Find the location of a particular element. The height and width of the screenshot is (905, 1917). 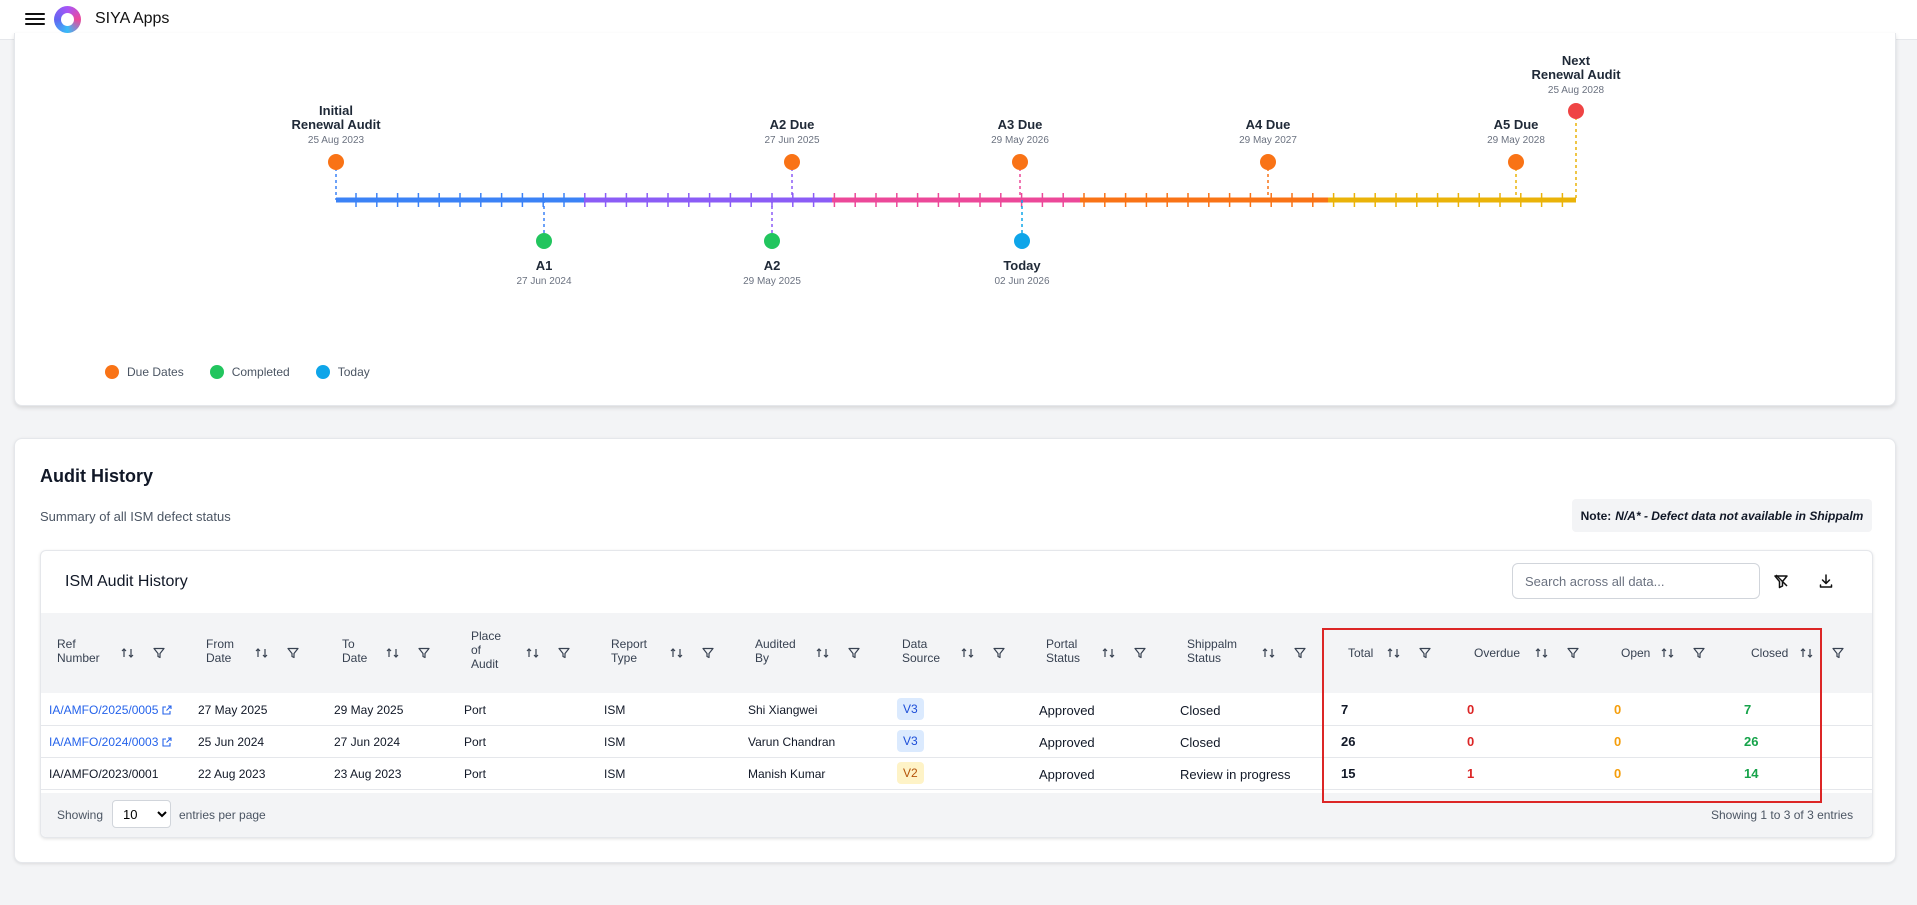

milestone-a4-due: A4 Due 29 May 2027 is located at coordinates (1268, 158).